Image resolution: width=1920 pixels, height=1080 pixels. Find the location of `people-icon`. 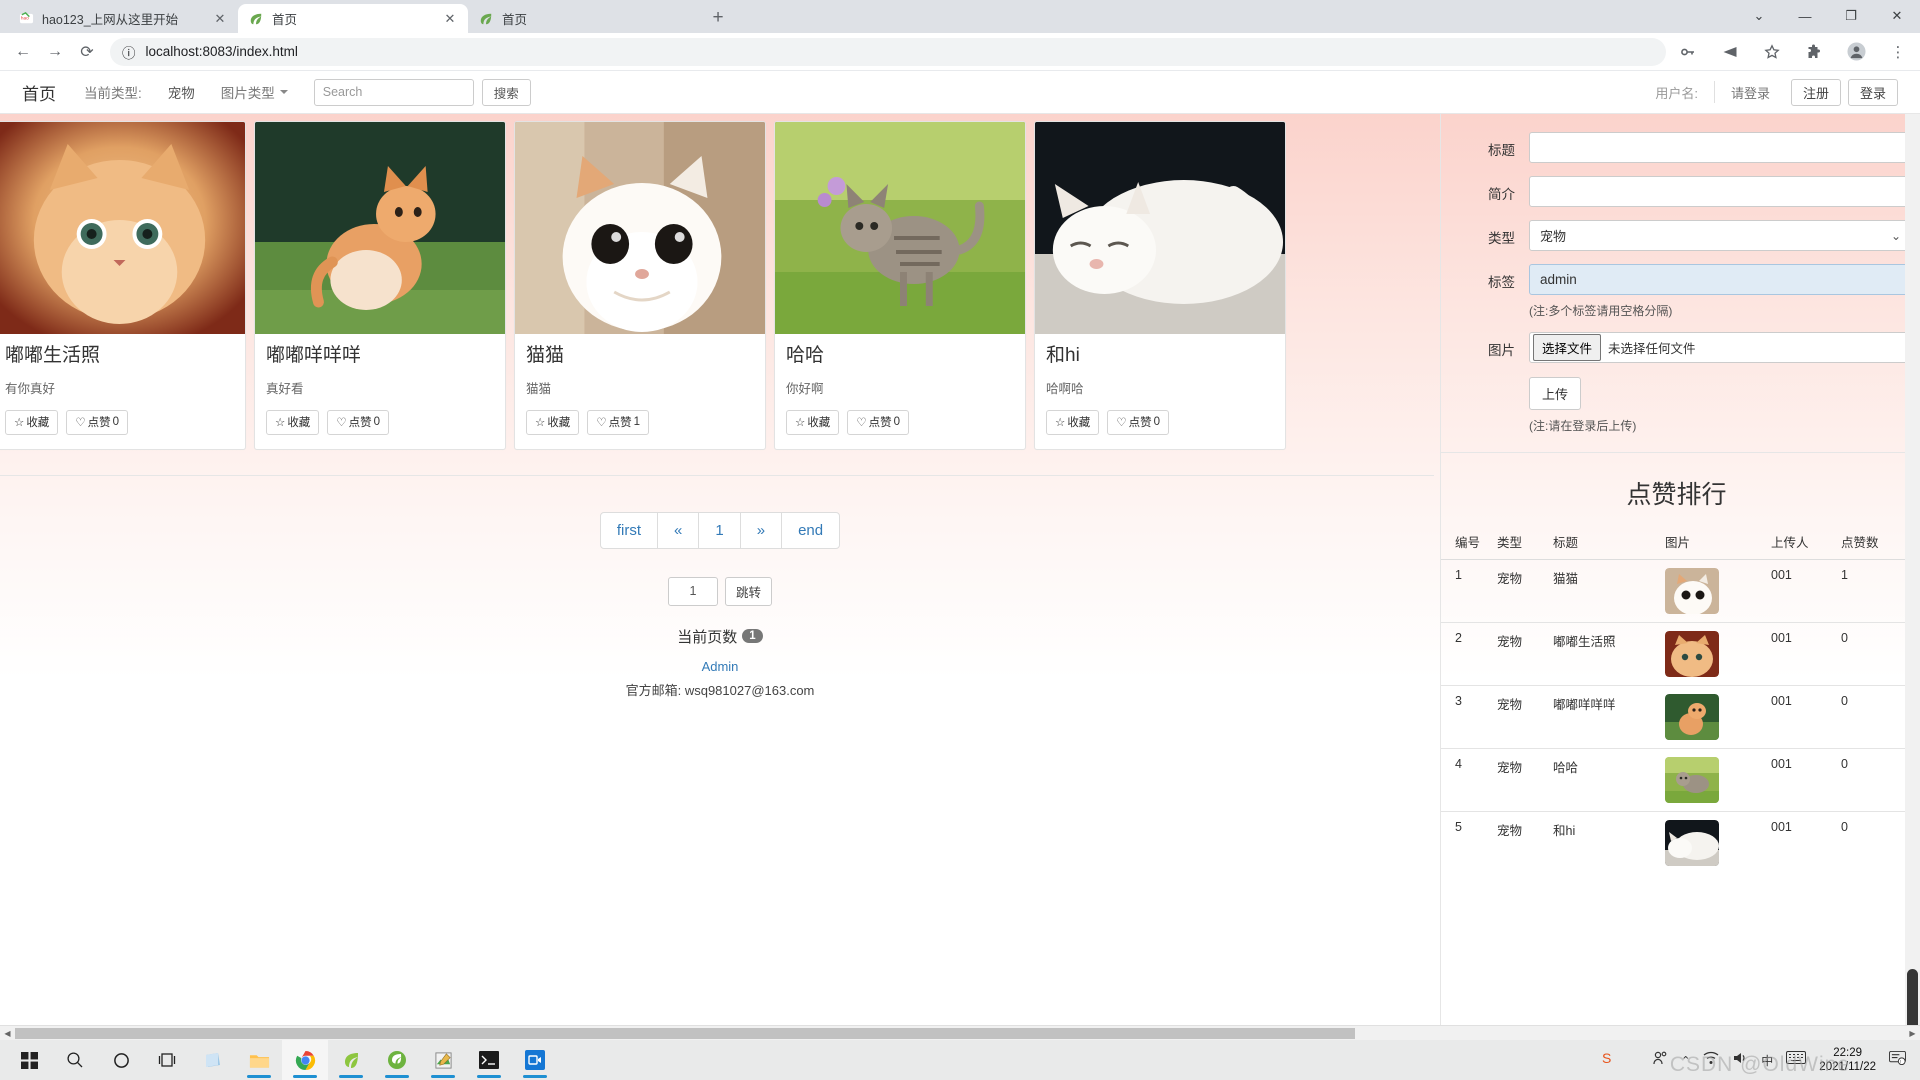

people-icon is located at coordinates (1660, 1060).